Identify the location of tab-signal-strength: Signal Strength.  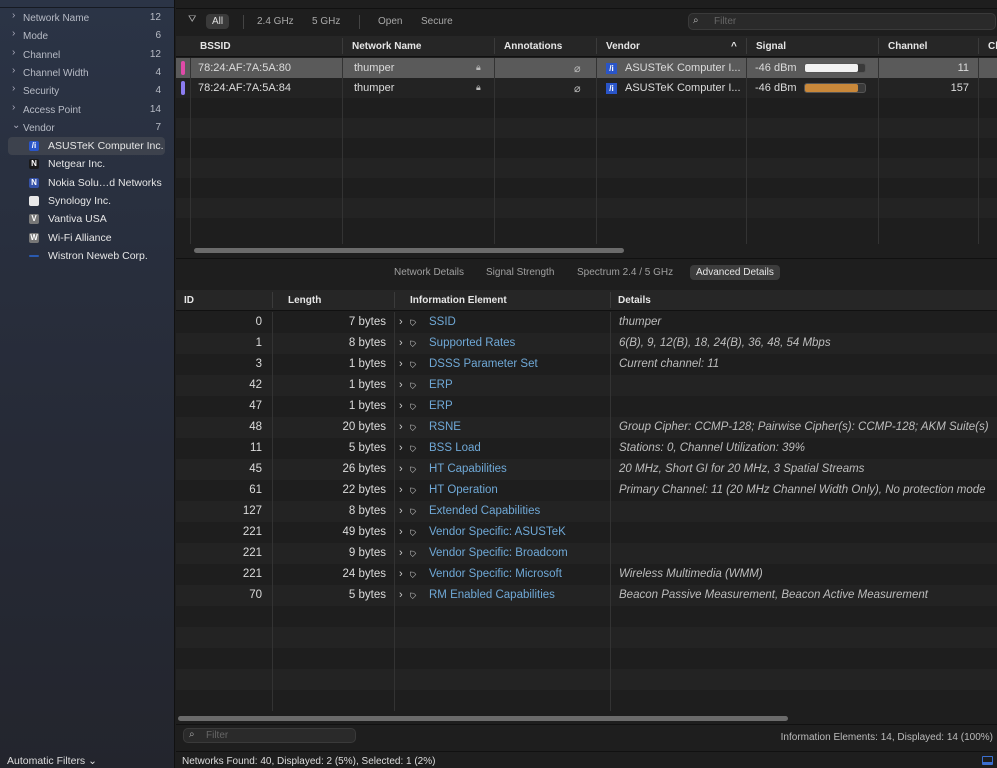
(520, 272).